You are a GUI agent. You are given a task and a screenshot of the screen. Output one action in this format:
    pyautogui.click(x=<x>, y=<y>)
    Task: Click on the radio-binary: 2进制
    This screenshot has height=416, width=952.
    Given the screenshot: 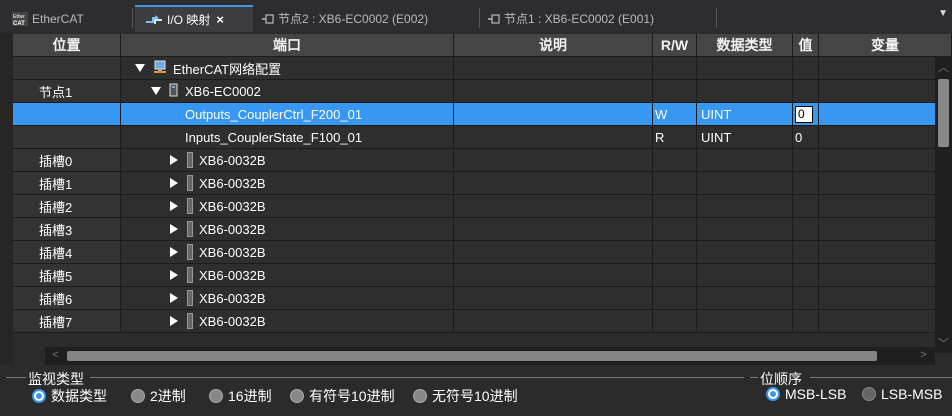 What is the action you would take?
    pyautogui.click(x=158, y=396)
    